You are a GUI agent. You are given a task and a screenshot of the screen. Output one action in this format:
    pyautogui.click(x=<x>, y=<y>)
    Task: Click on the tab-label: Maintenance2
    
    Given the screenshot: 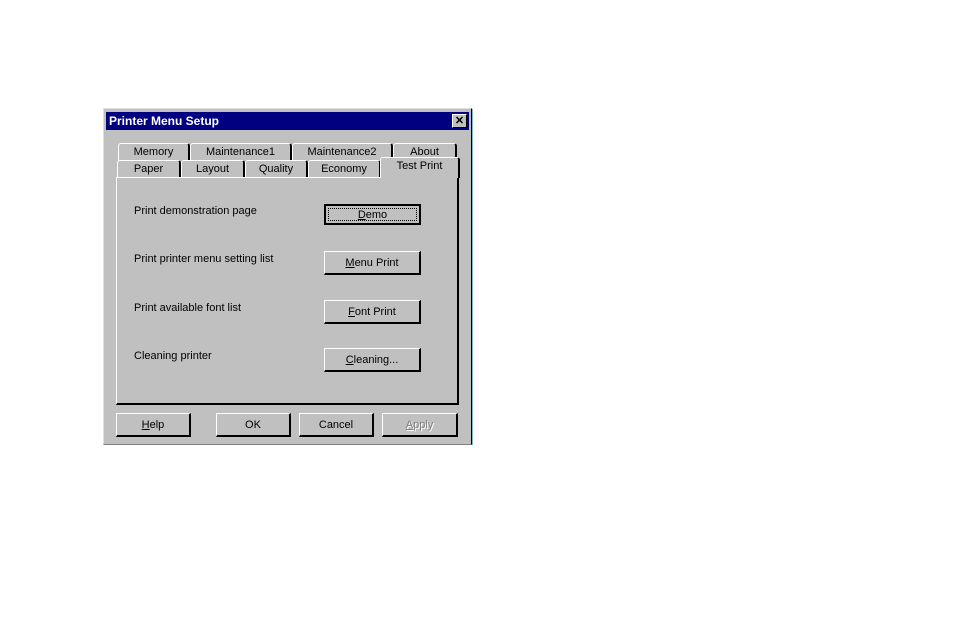 What is the action you would take?
    pyautogui.click(x=342, y=152)
    